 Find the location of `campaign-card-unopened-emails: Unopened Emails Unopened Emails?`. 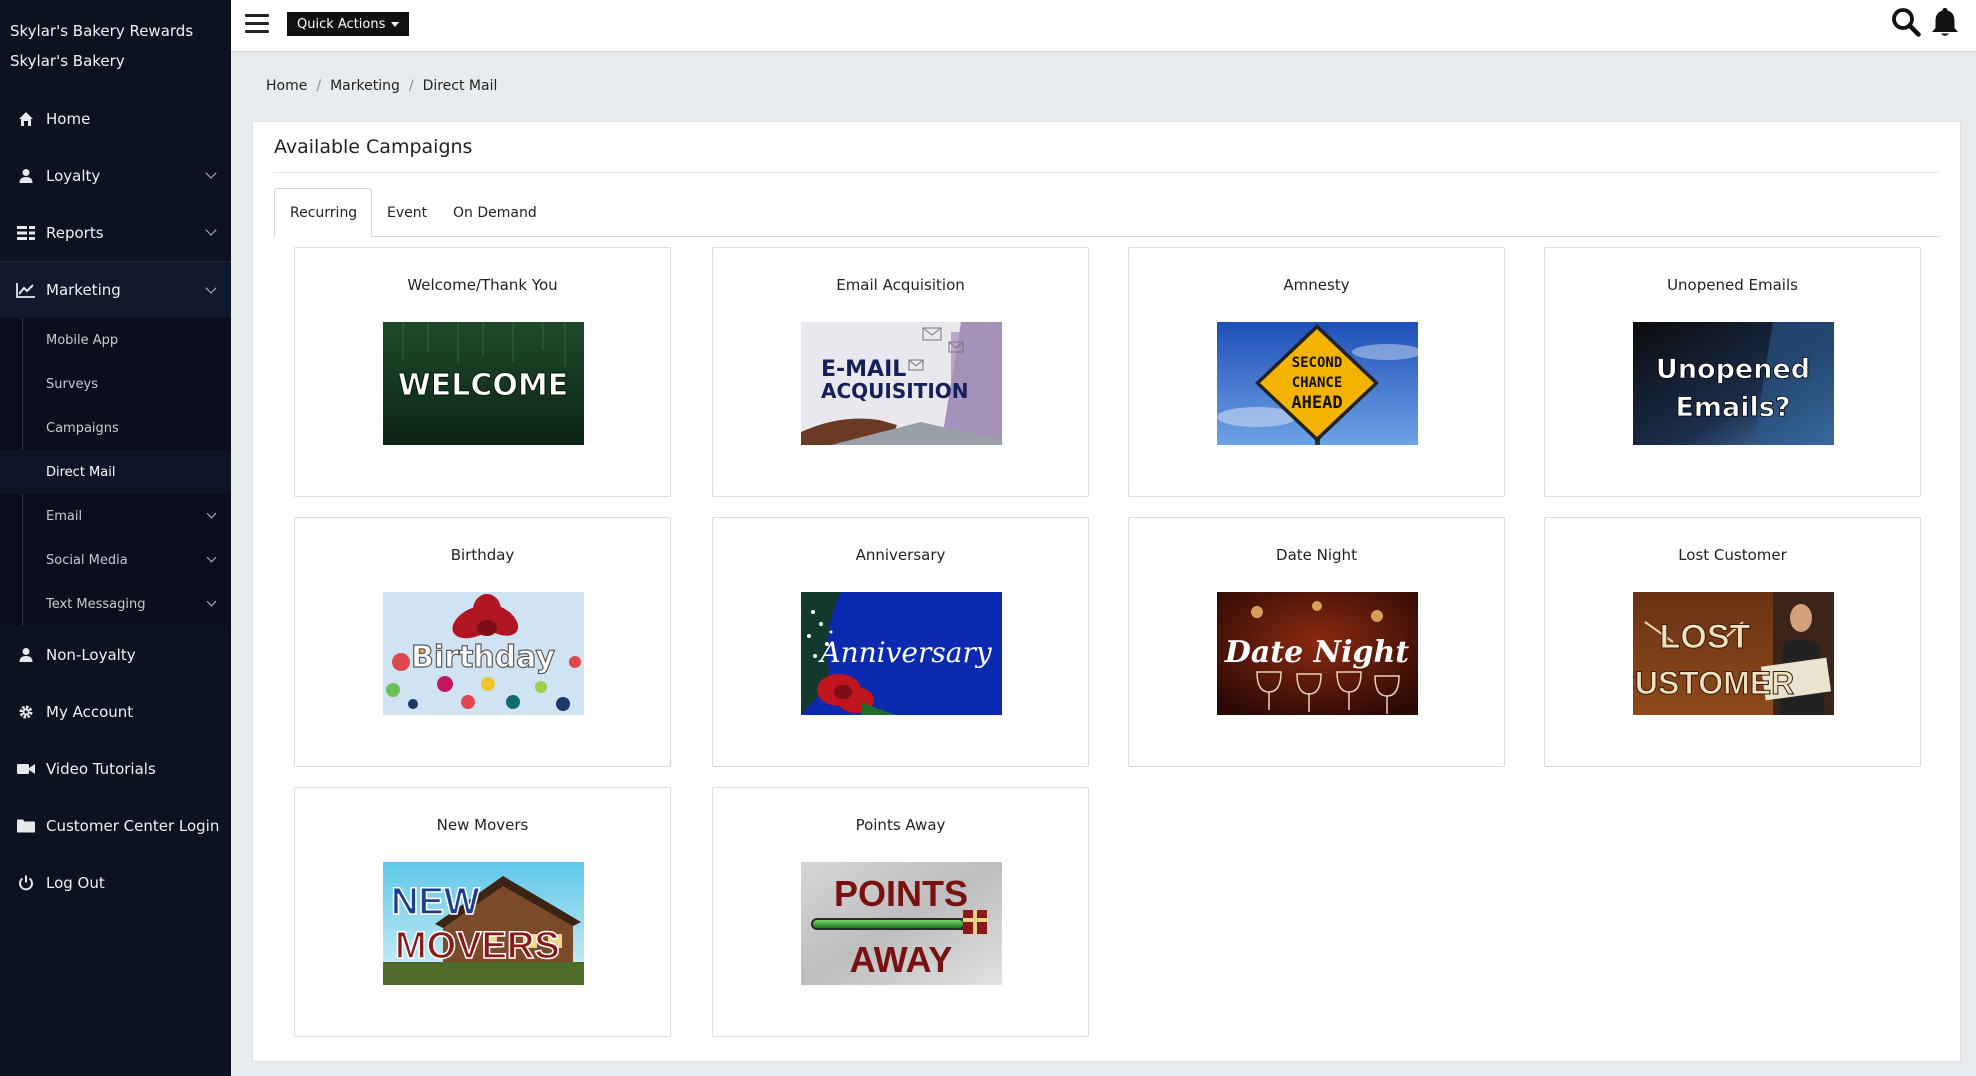

campaign-card-unopened-emails: Unopened Emails Unopened Emails? is located at coordinates (1732, 372).